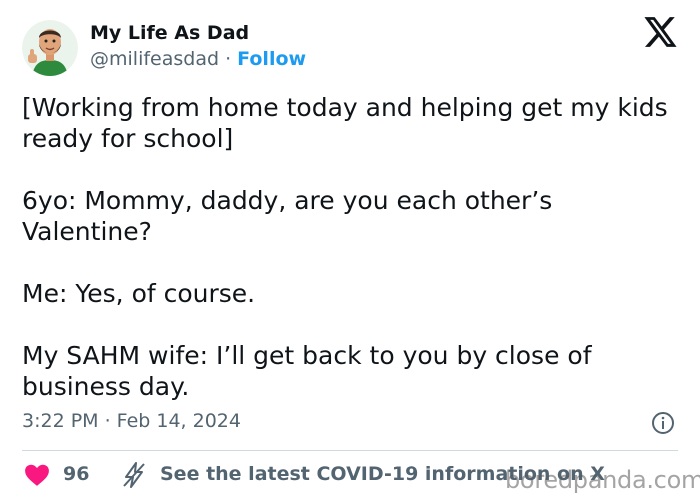  I want to click on like-count: 96, so click(76, 474).